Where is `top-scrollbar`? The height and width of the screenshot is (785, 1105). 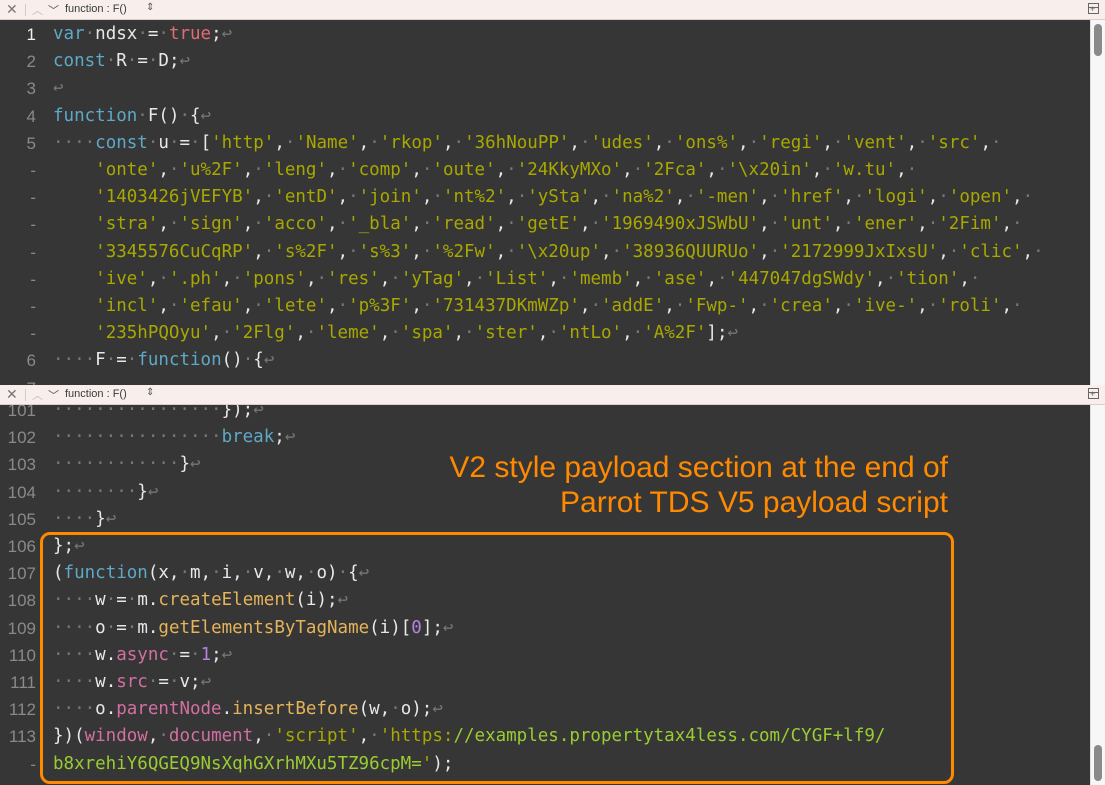 top-scrollbar is located at coordinates (1097, 202).